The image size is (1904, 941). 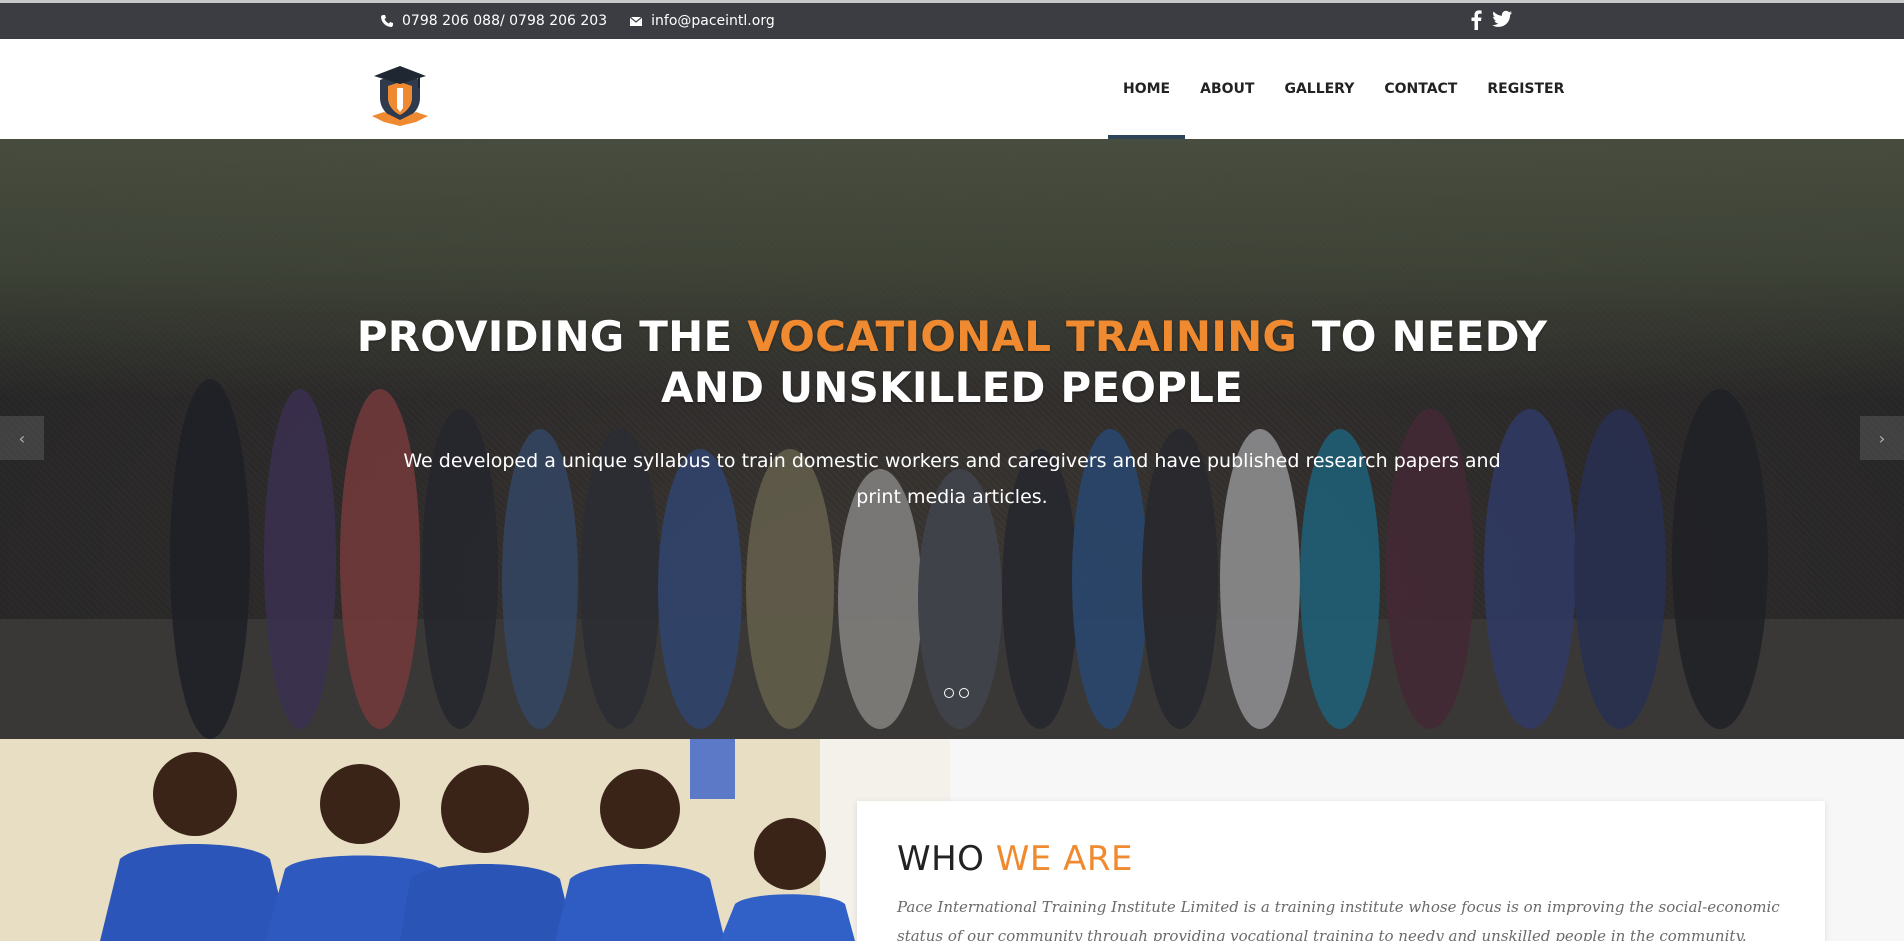 I want to click on main-nav: HOME ABOUT GALLERY CONTACT REGISTER, so click(x=1343, y=89).